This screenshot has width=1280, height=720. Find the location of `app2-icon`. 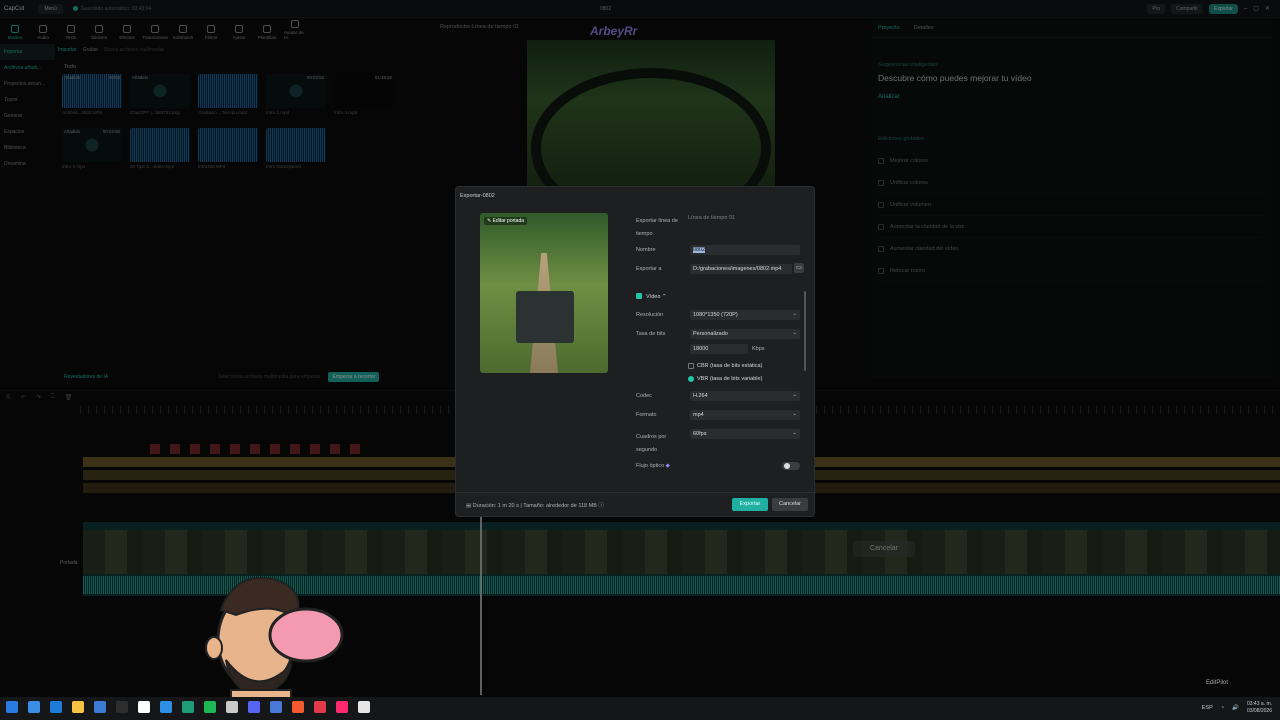

app2-icon is located at coordinates (276, 707).